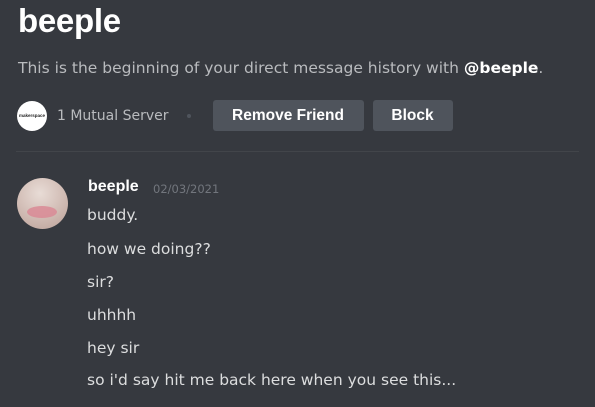 The height and width of the screenshot is (407, 595). Describe the element at coordinates (288, 115) in the screenshot. I see `remove-friend-button: Remove Friend` at that location.